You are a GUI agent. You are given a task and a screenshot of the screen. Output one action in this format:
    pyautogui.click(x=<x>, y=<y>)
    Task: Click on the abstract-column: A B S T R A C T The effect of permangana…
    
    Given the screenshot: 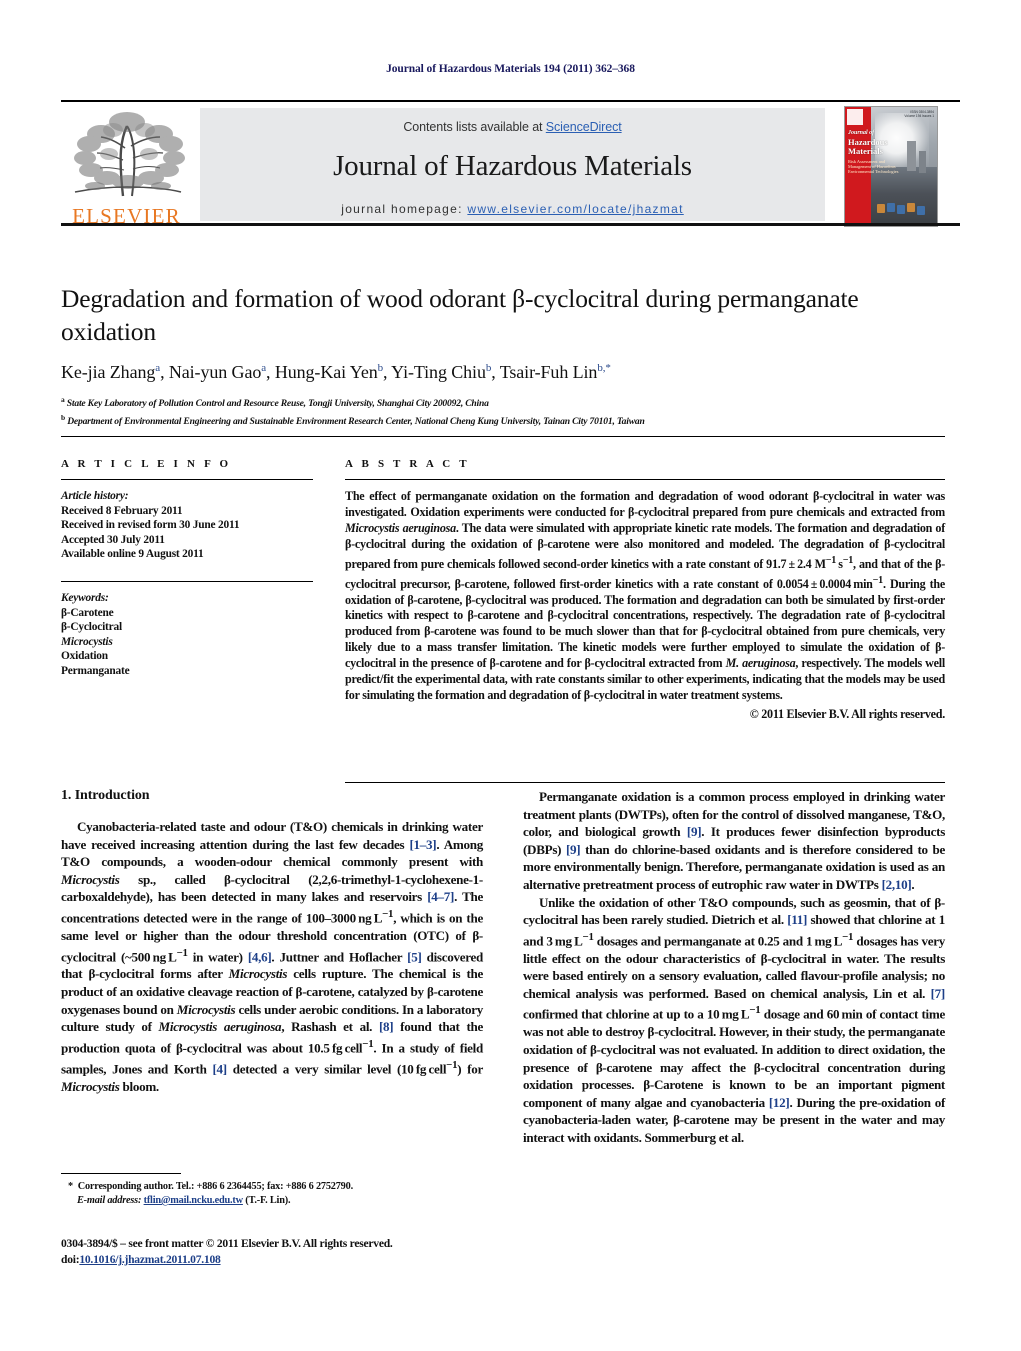 What is the action you would take?
    pyautogui.click(x=645, y=590)
    